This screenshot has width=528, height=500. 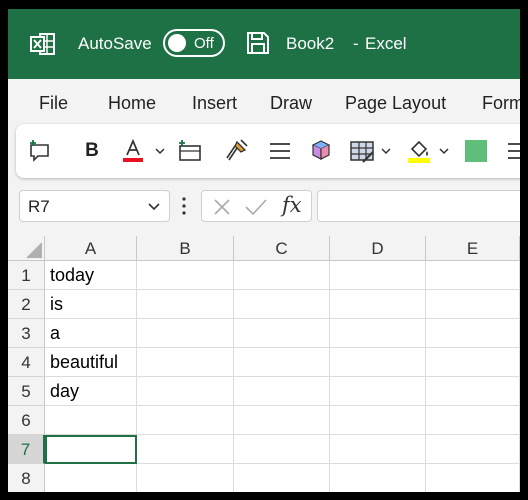 I want to click on document-name: Book2, so click(x=310, y=43).